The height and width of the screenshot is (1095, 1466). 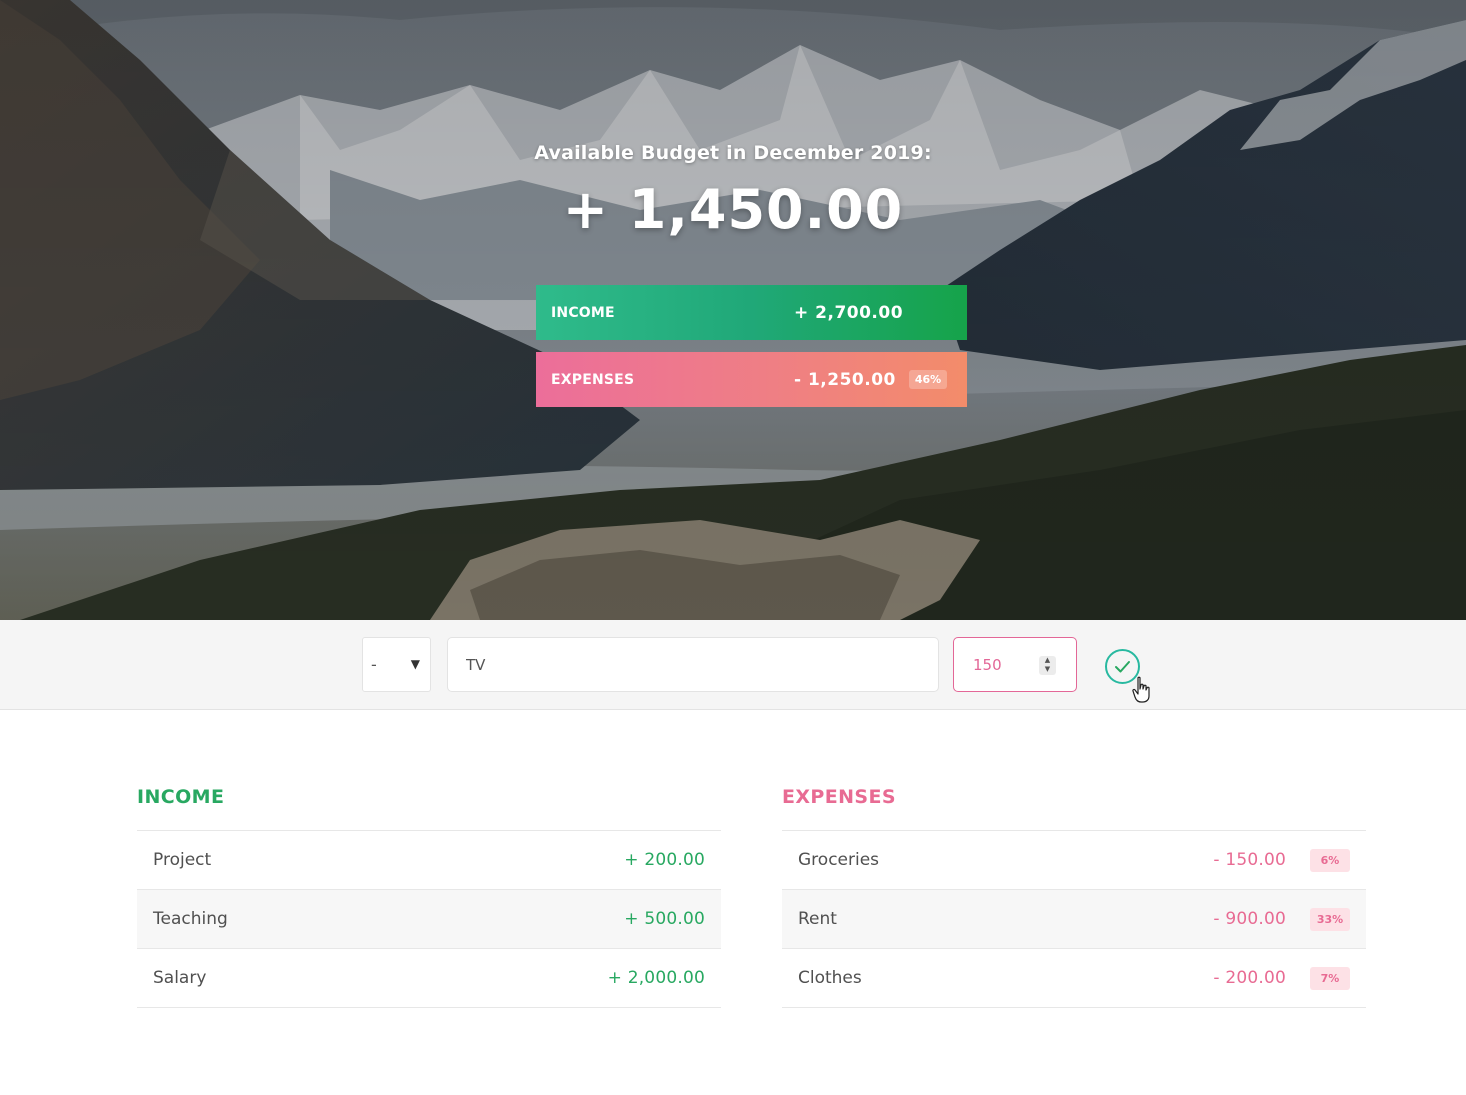 What do you see at coordinates (656, 978) in the screenshot?
I see `income-row-value: + 2,000.00` at bounding box center [656, 978].